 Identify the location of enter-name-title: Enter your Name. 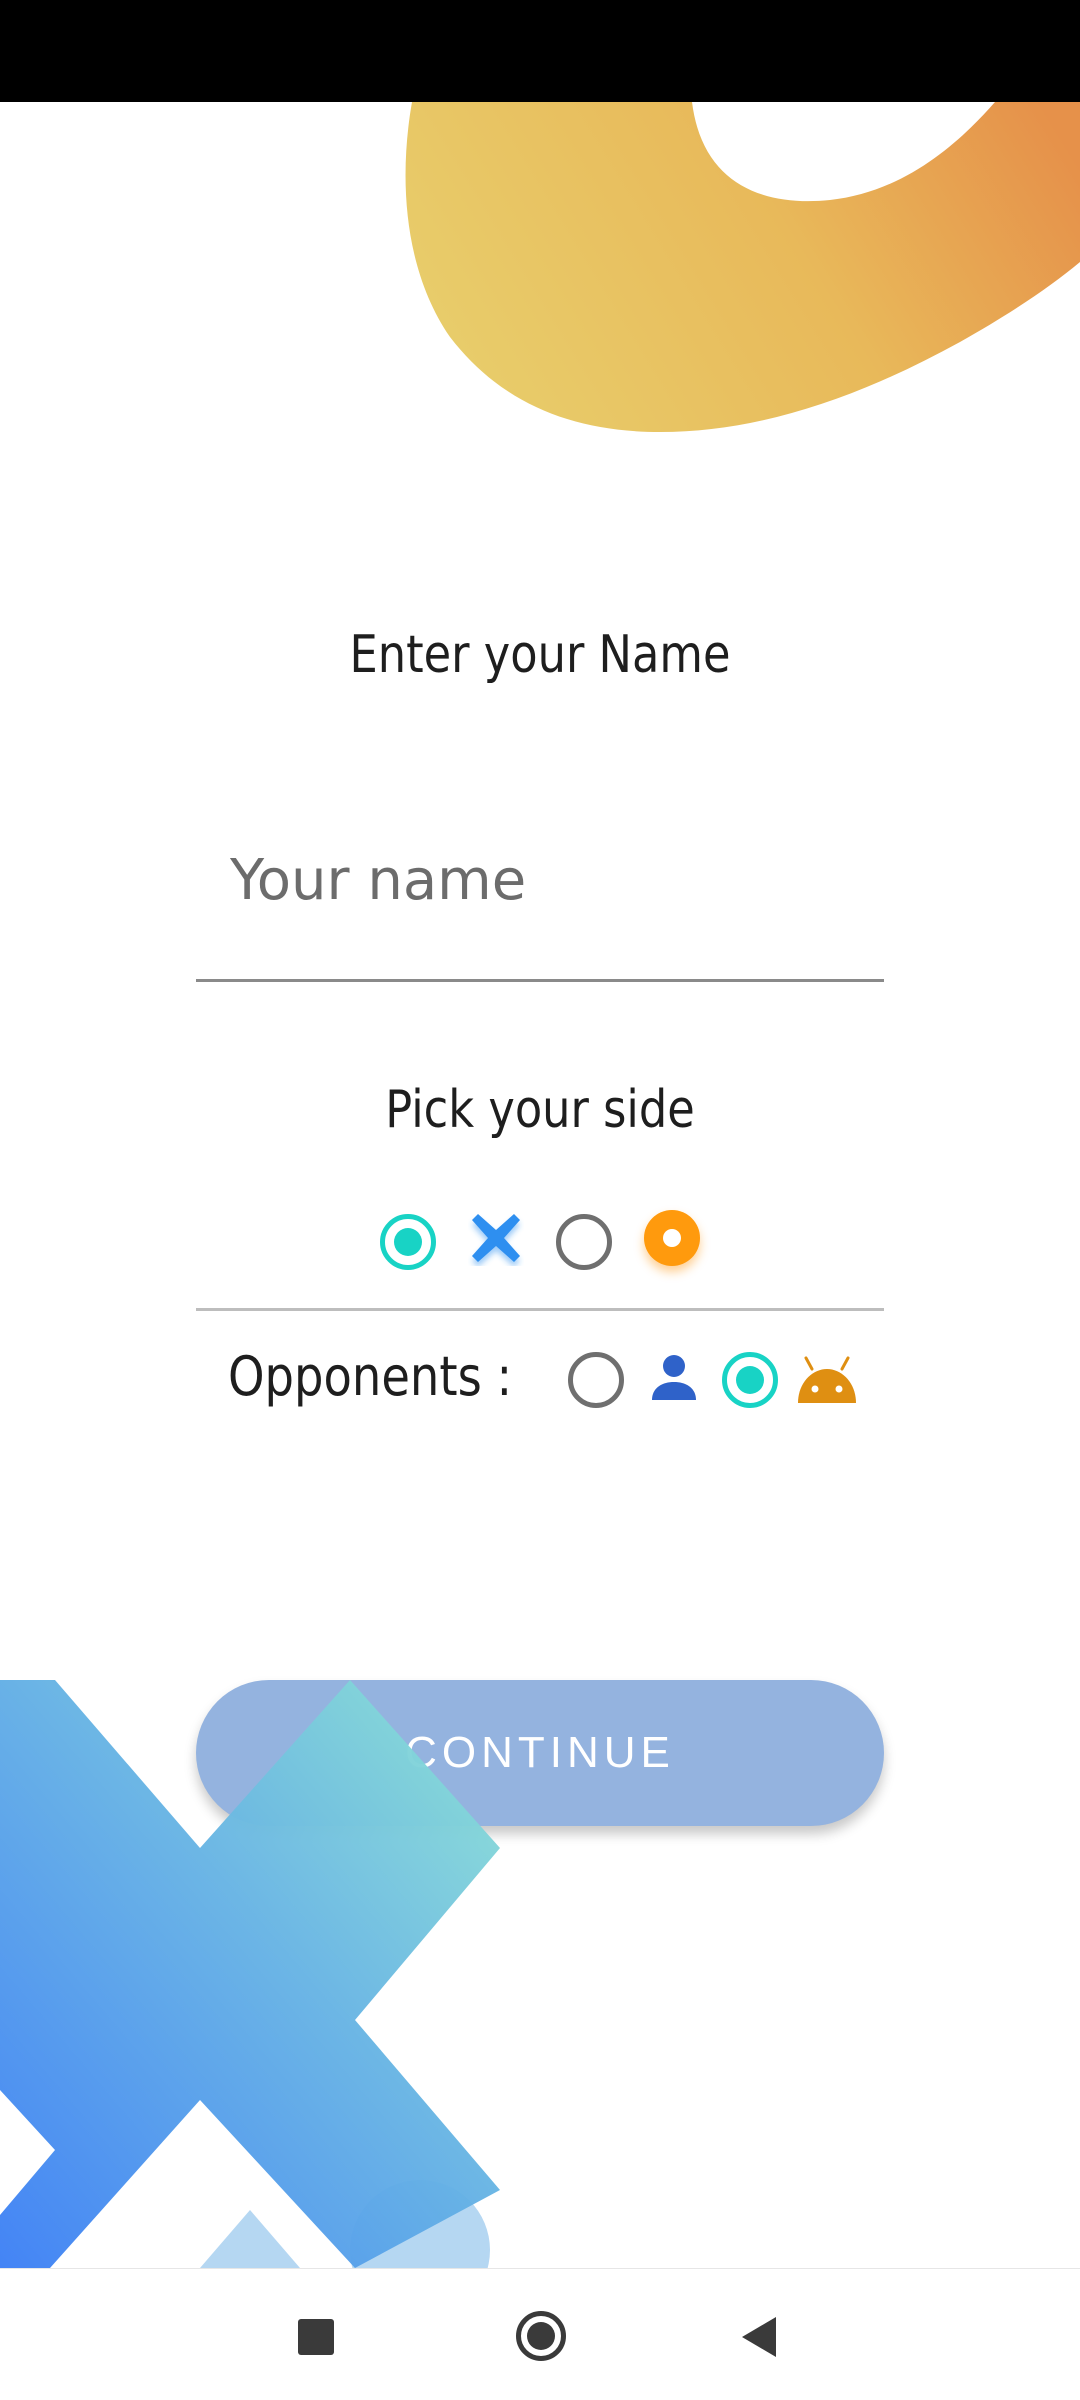
(540, 655).